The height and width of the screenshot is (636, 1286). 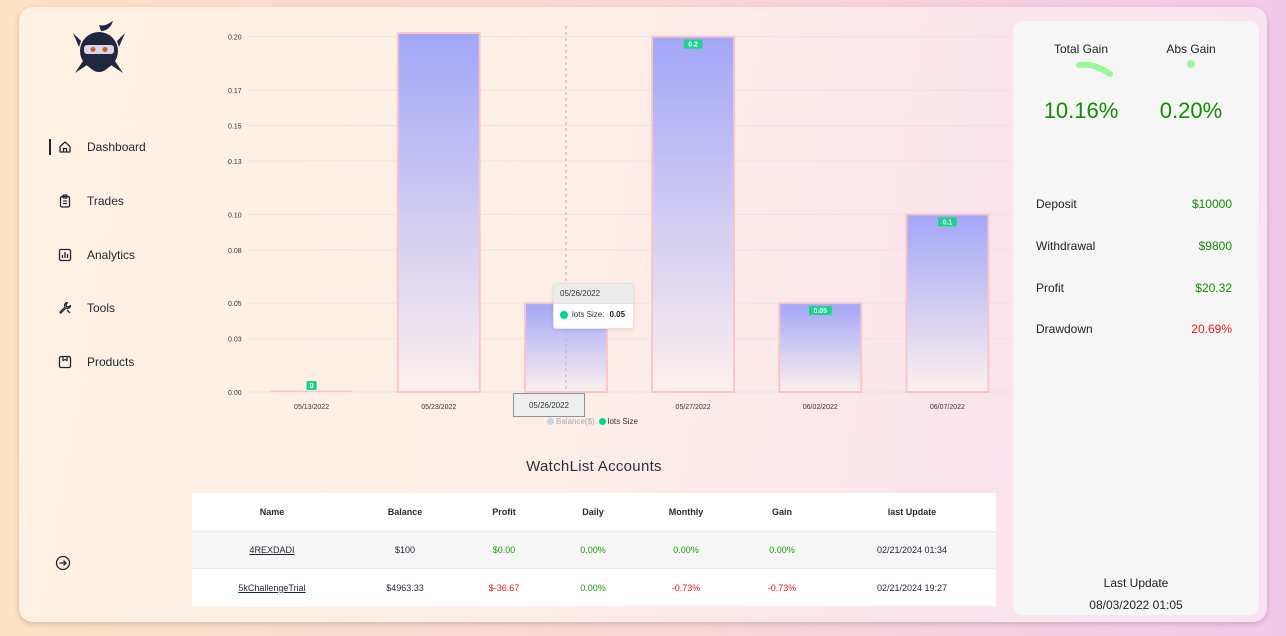 I want to click on cell-balance: $100, so click(x=405, y=550).